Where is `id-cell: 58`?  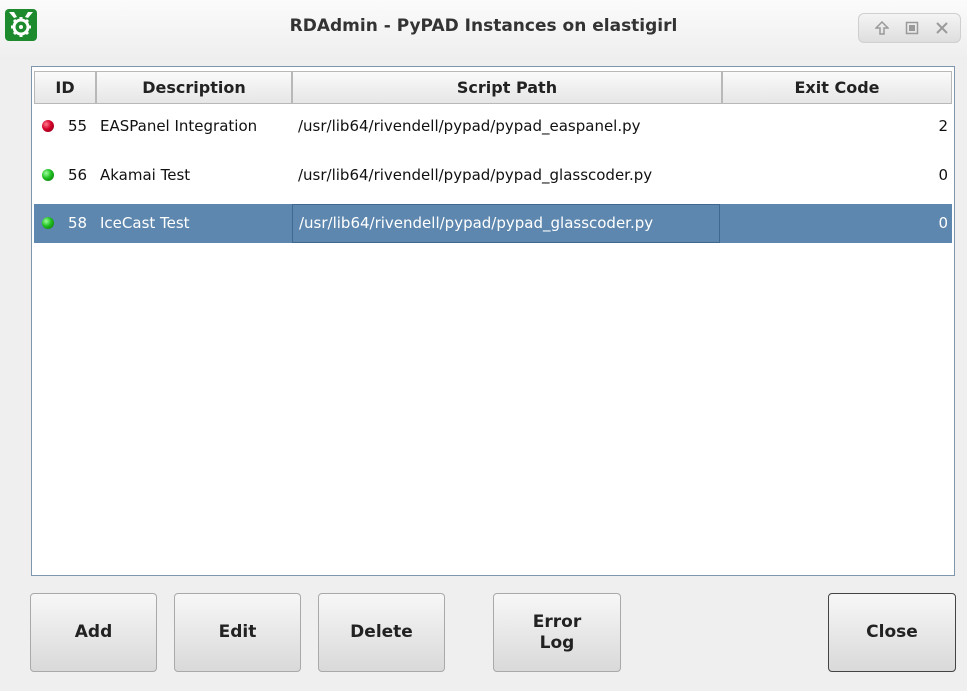
id-cell: 58 is located at coordinates (78, 223).